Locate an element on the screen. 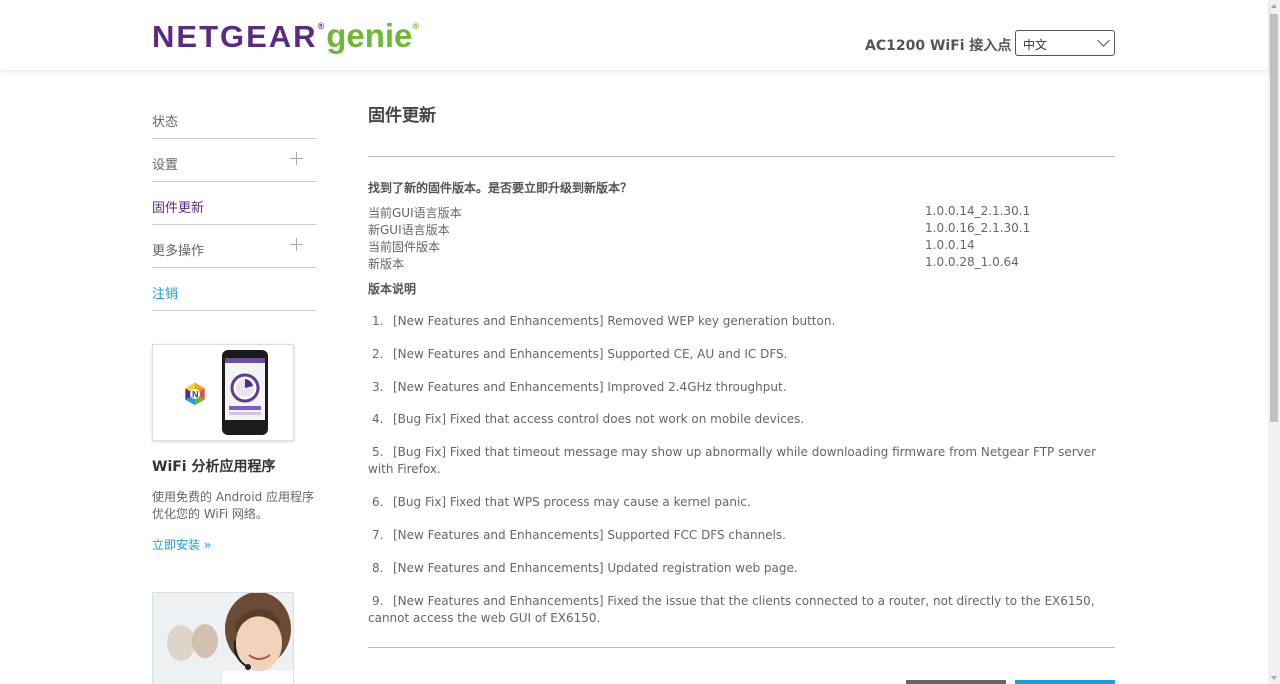 Image resolution: width=1280 pixels, height=684 pixels. sidebar-item-logout: 注销 is located at coordinates (234, 289).